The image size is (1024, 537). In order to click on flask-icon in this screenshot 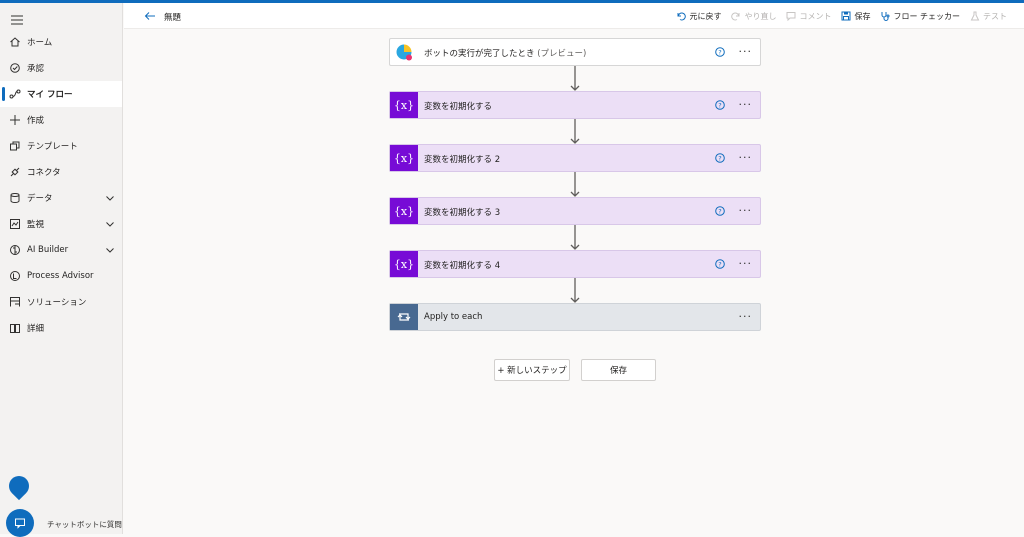, I will do `click(975, 16)`.